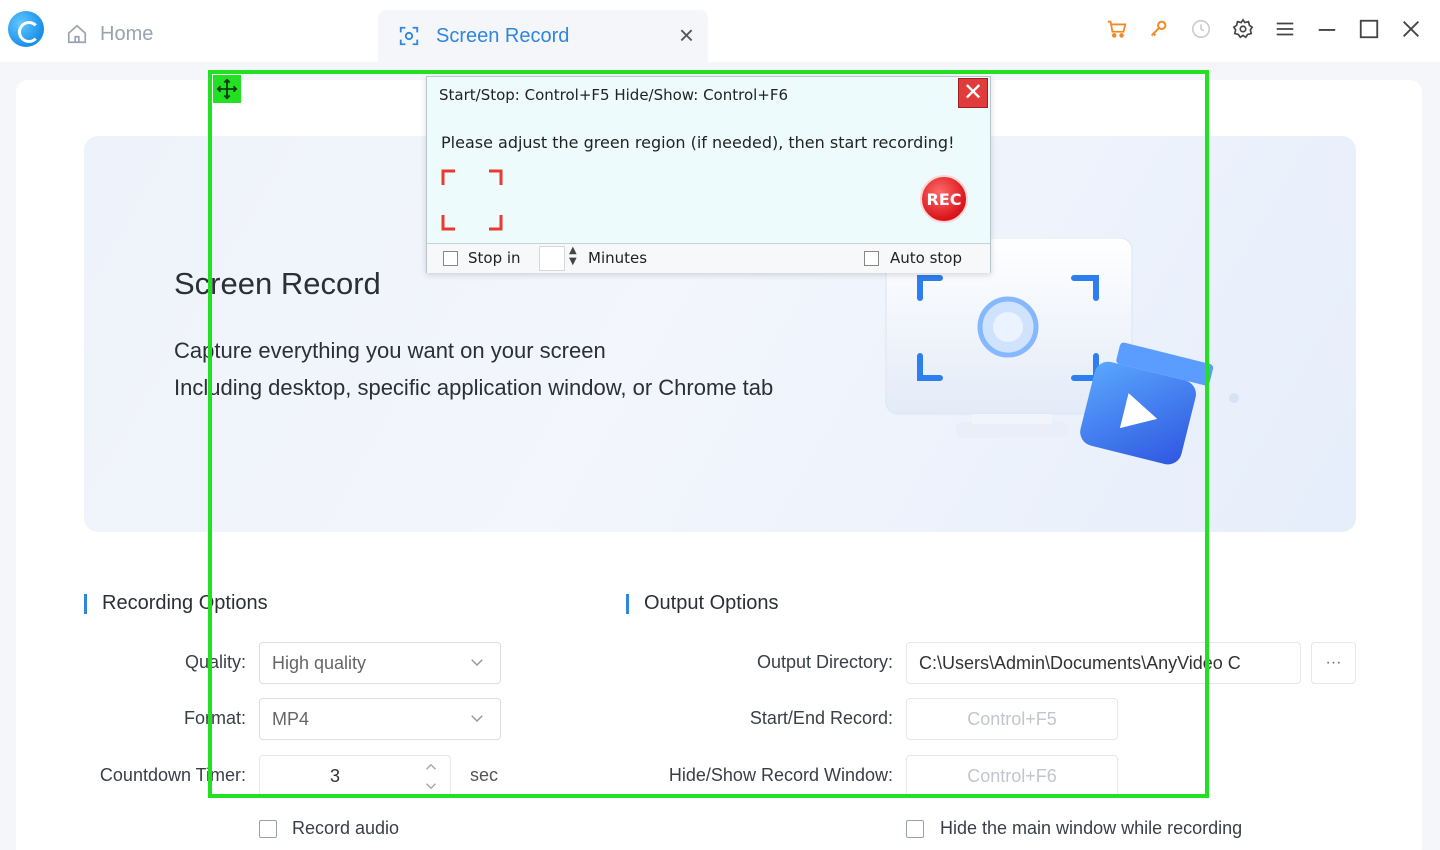 This screenshot has height=850, width=1440. Describe the element at coordinates (215, 662) in the screenshot. I see `quality-label: Quality:` at that location.